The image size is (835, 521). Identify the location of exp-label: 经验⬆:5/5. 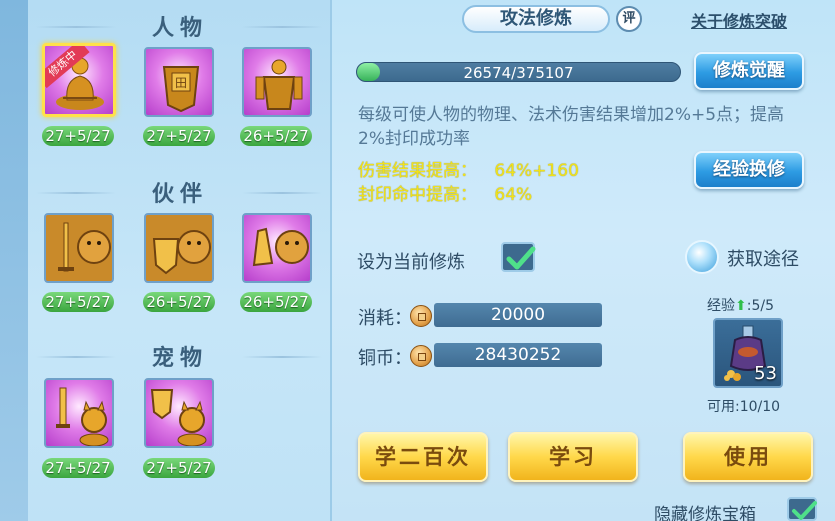
(740, 305).